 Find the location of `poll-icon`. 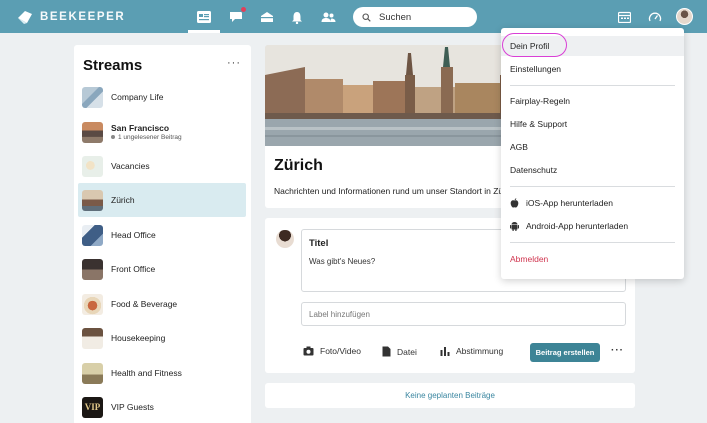

poll-icon is located at coordinates (445, 351).